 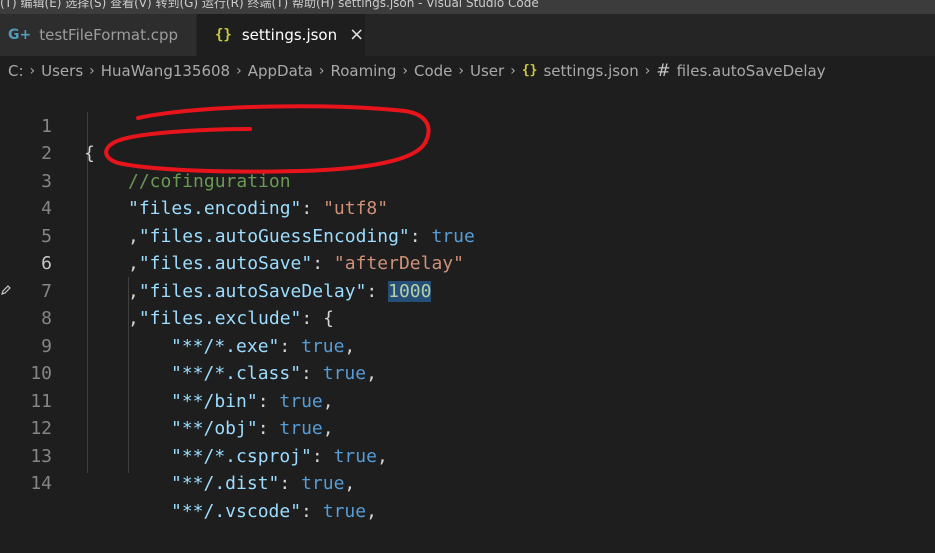 What do you see at coordinates (467, 317) in the screenshot?
I see `code-line: 8 "**/*.exe": true,` at bounding box center [467, 317].